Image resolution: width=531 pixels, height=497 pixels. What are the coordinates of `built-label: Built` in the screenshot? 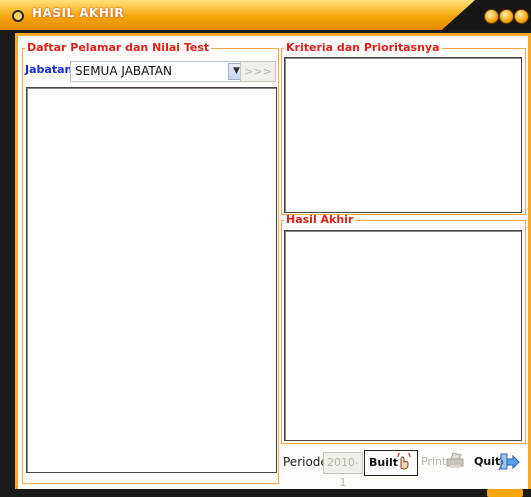 It's located at (384, 462).